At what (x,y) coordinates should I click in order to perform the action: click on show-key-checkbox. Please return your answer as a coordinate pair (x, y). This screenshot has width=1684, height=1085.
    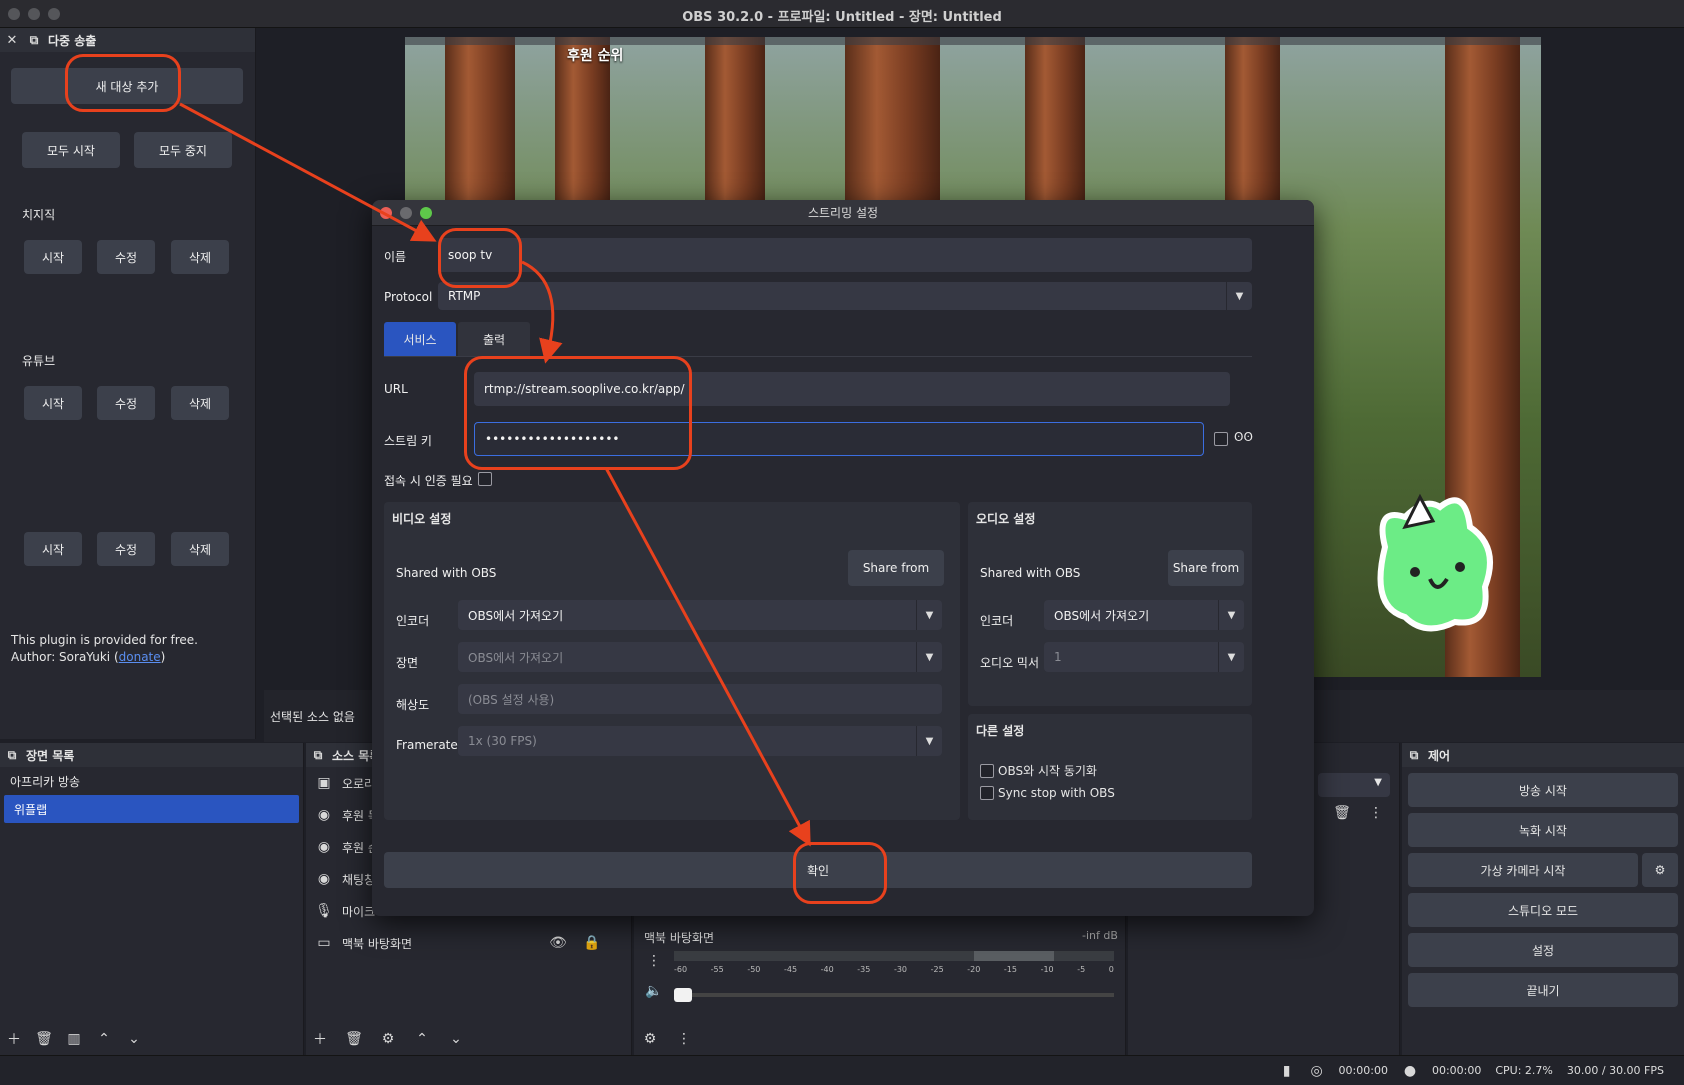
    Looking at the image, I should click on (1221, 439).